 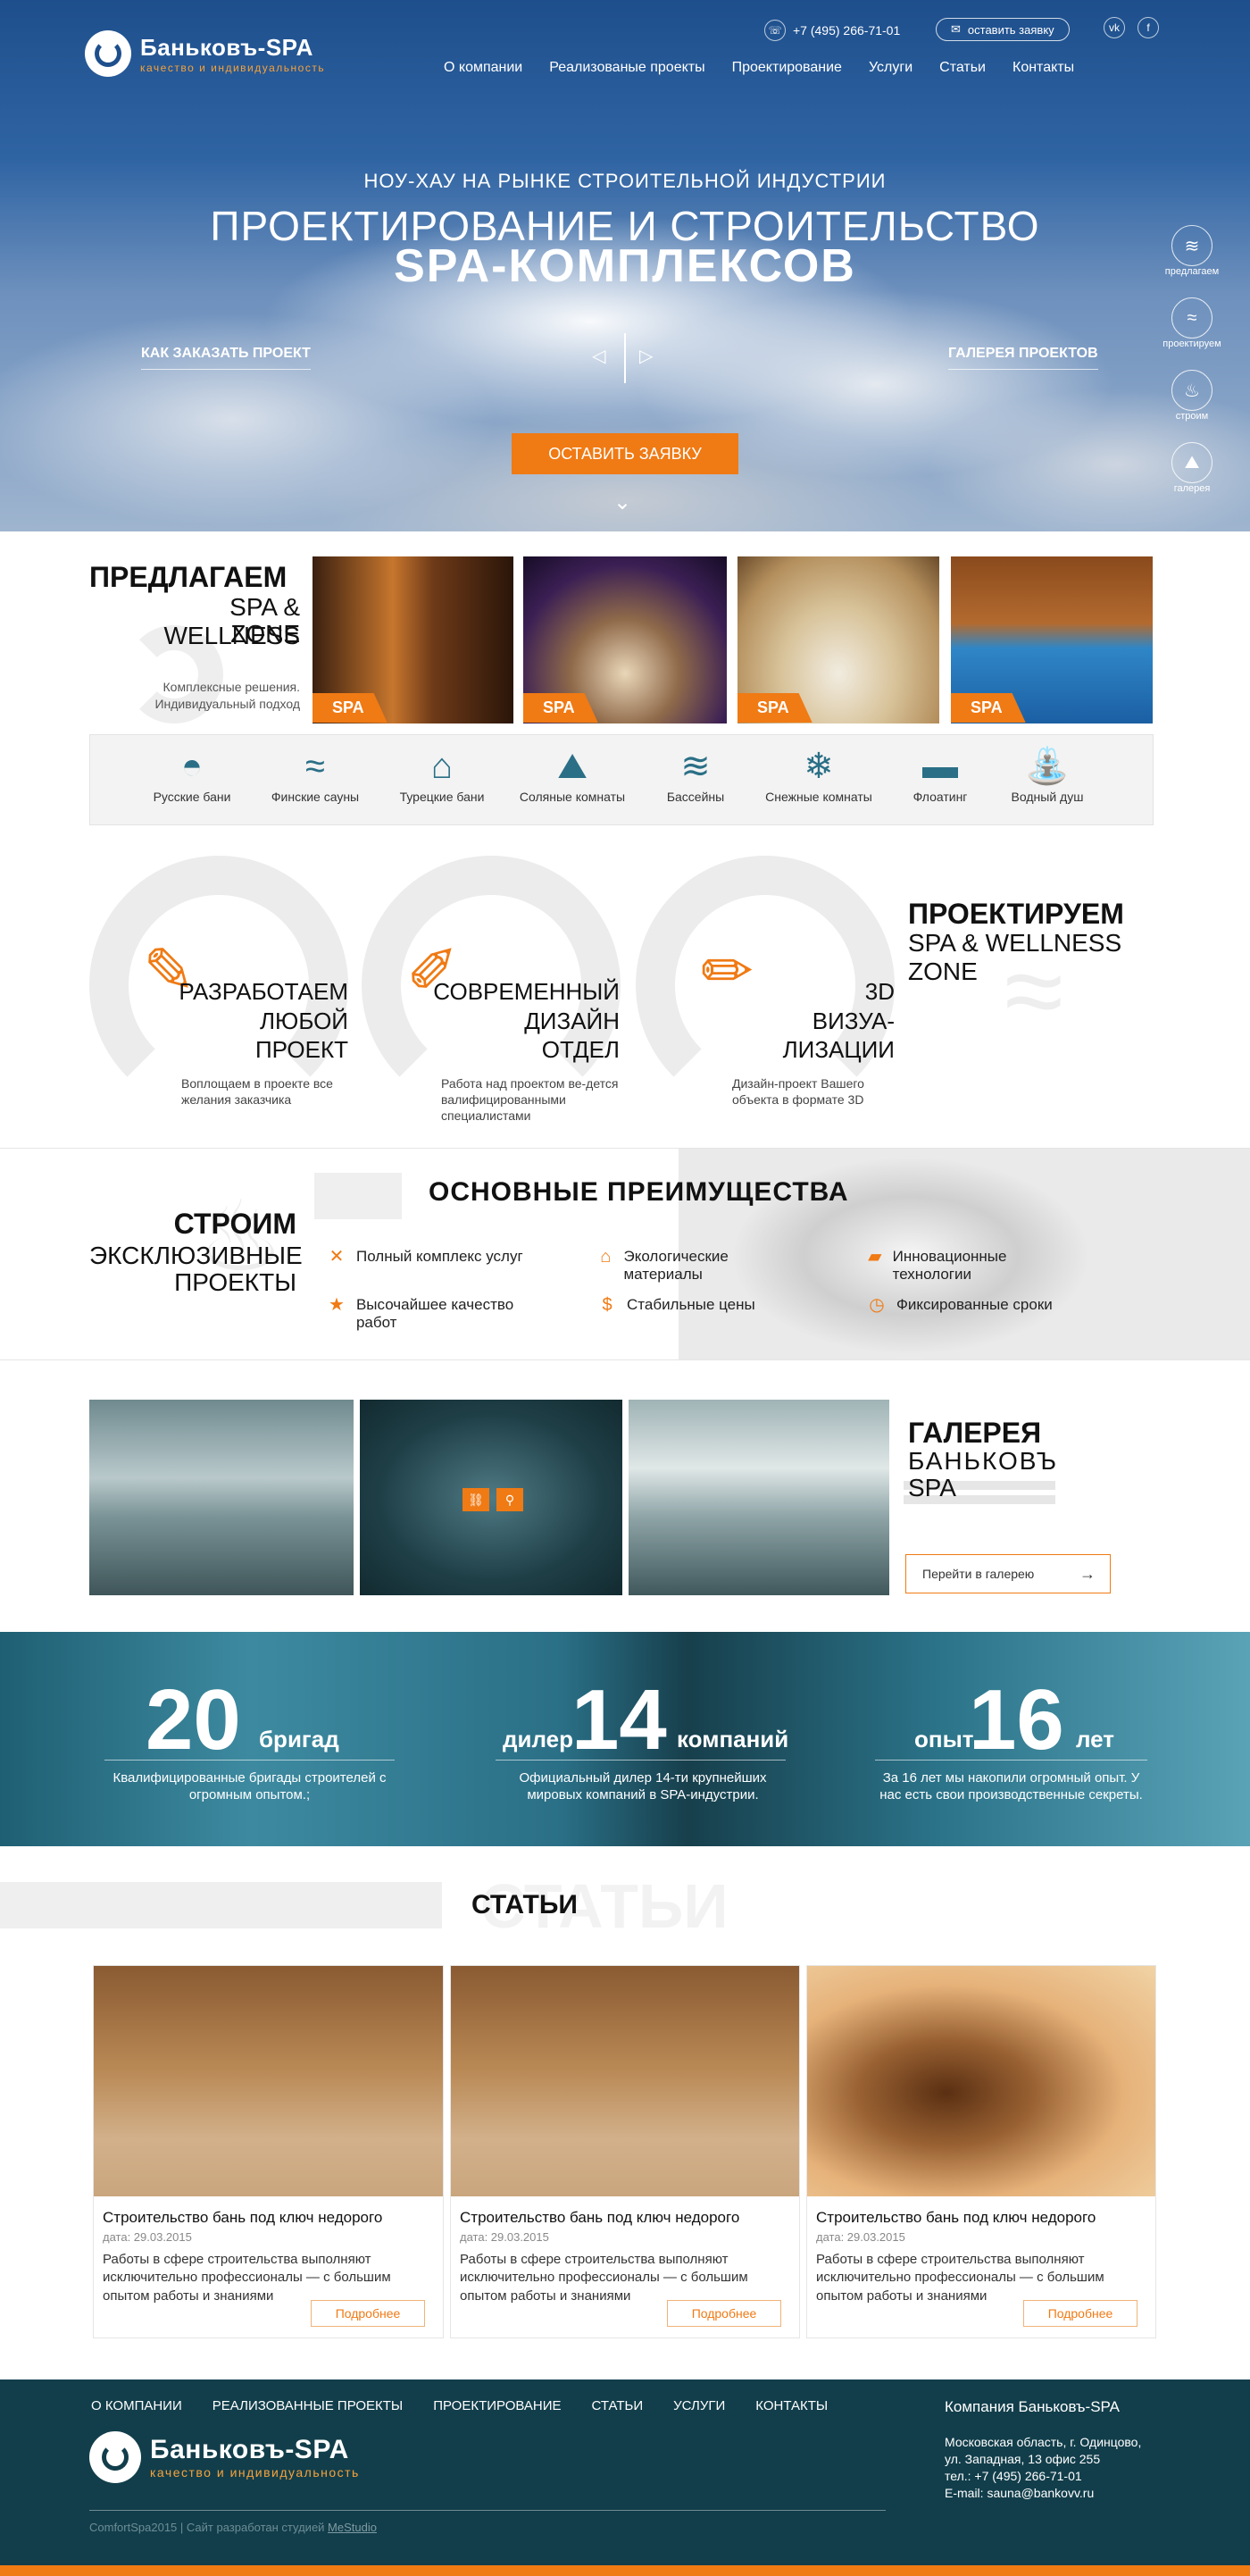 What do you see at coordinates (775, 31) in the screenshot?
I see `phone-icon: ☏` at bounding box center [775, 31].